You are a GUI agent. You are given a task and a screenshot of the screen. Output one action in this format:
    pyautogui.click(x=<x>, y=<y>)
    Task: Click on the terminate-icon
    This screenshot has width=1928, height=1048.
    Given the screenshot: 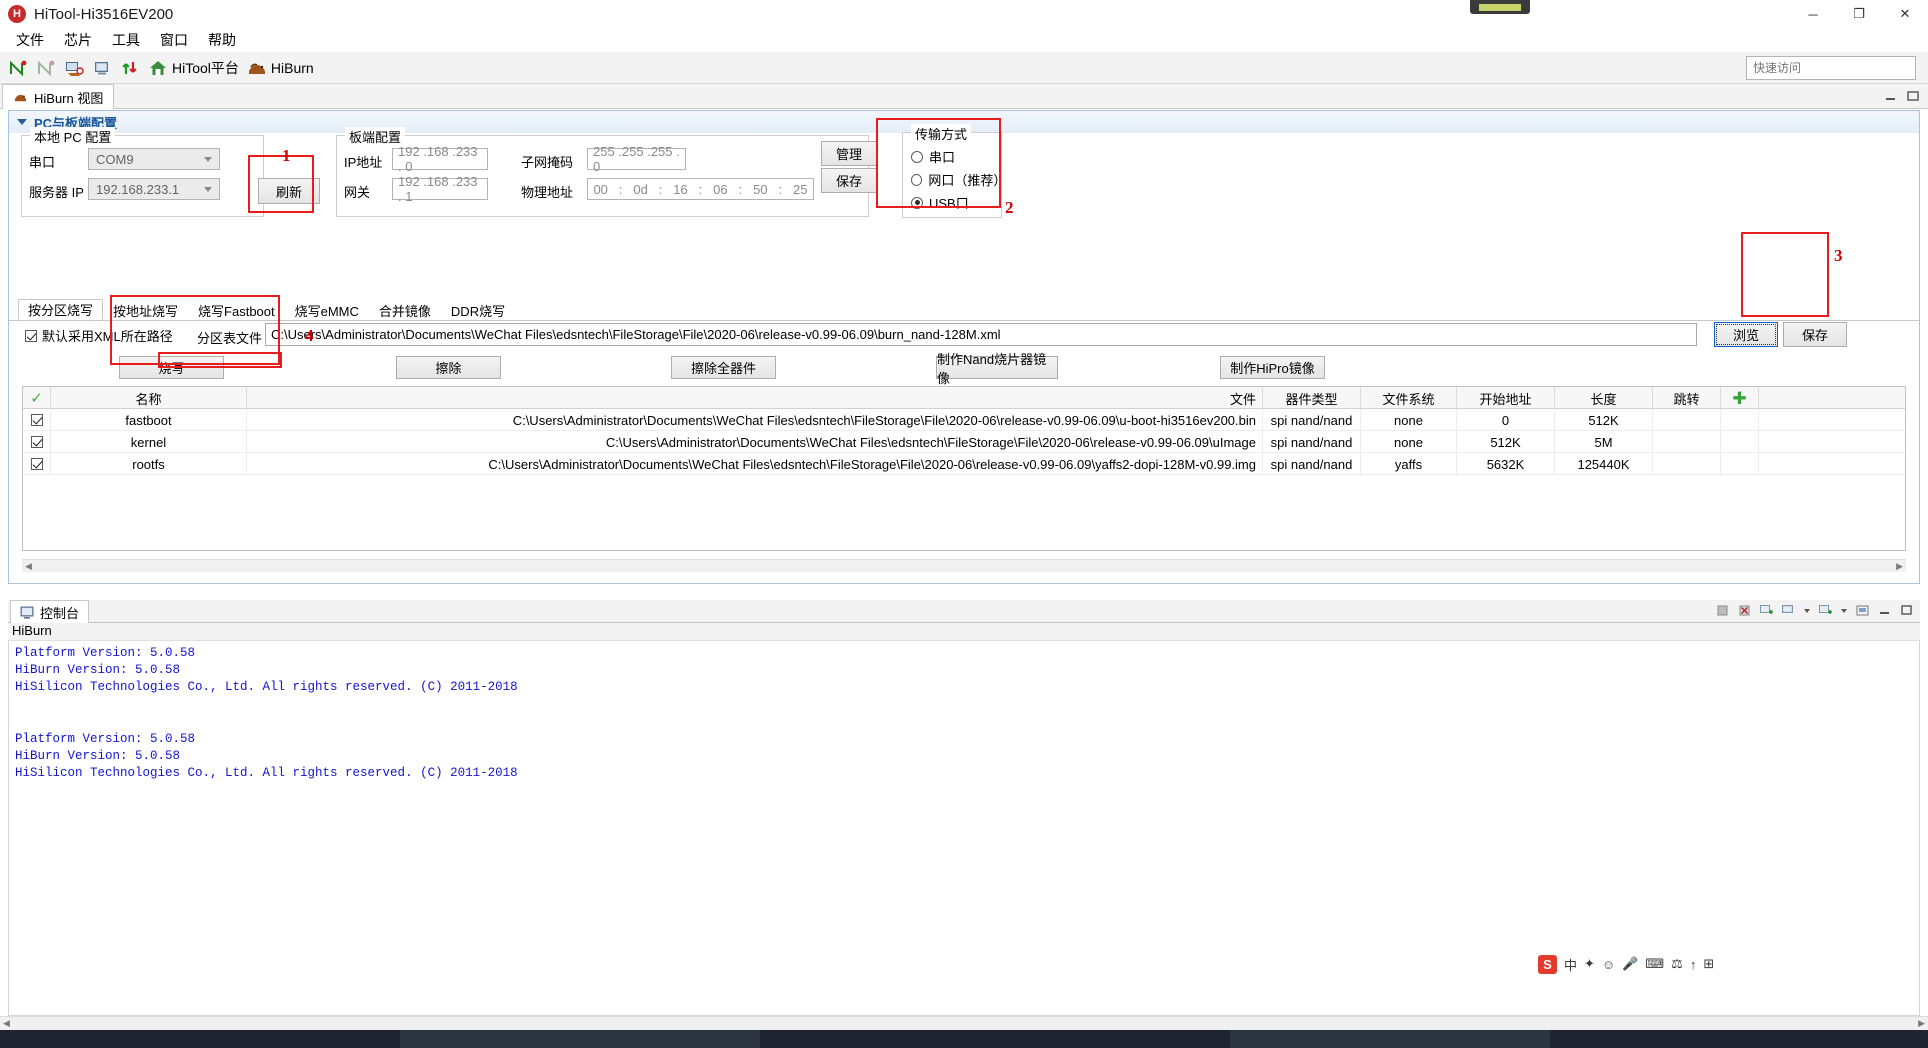 What is the action you would take?
    pyautogui.click(x=1722, y=610)
    